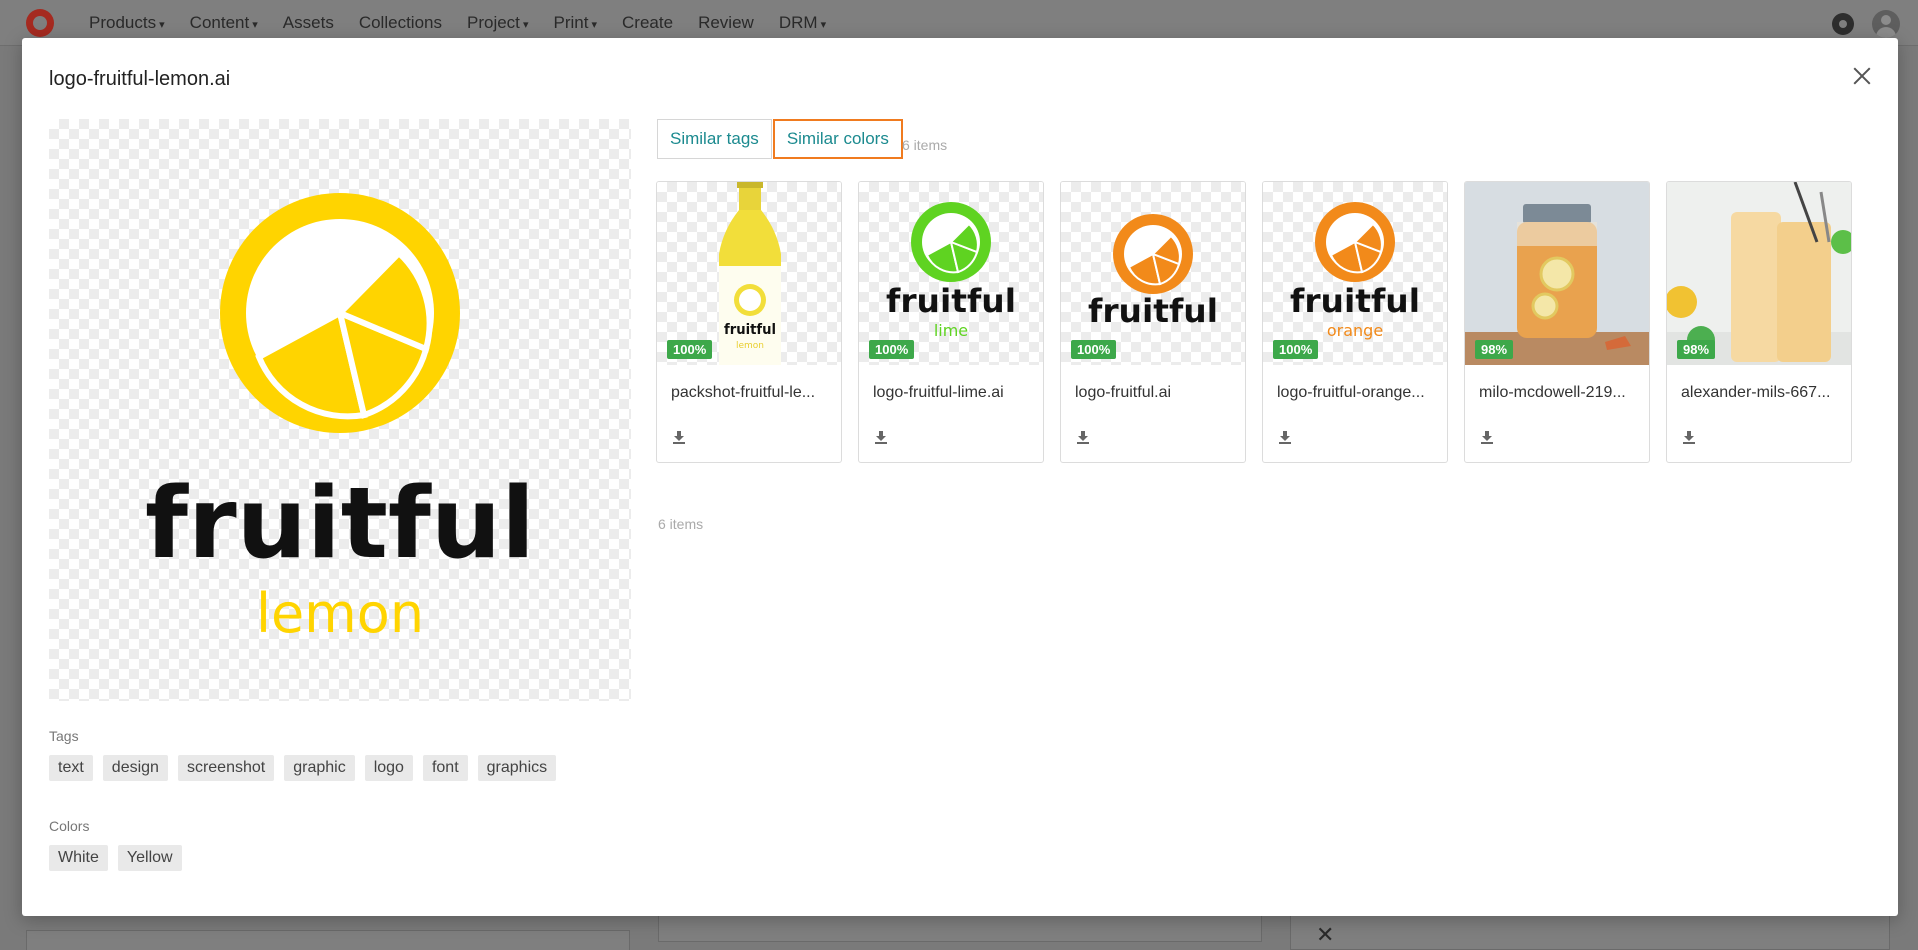 This screenshot has width=1918, height=950. Describe the element at coordinates (115, 858) in the screenshot. I see `colors-list: White Yellow` at that location.